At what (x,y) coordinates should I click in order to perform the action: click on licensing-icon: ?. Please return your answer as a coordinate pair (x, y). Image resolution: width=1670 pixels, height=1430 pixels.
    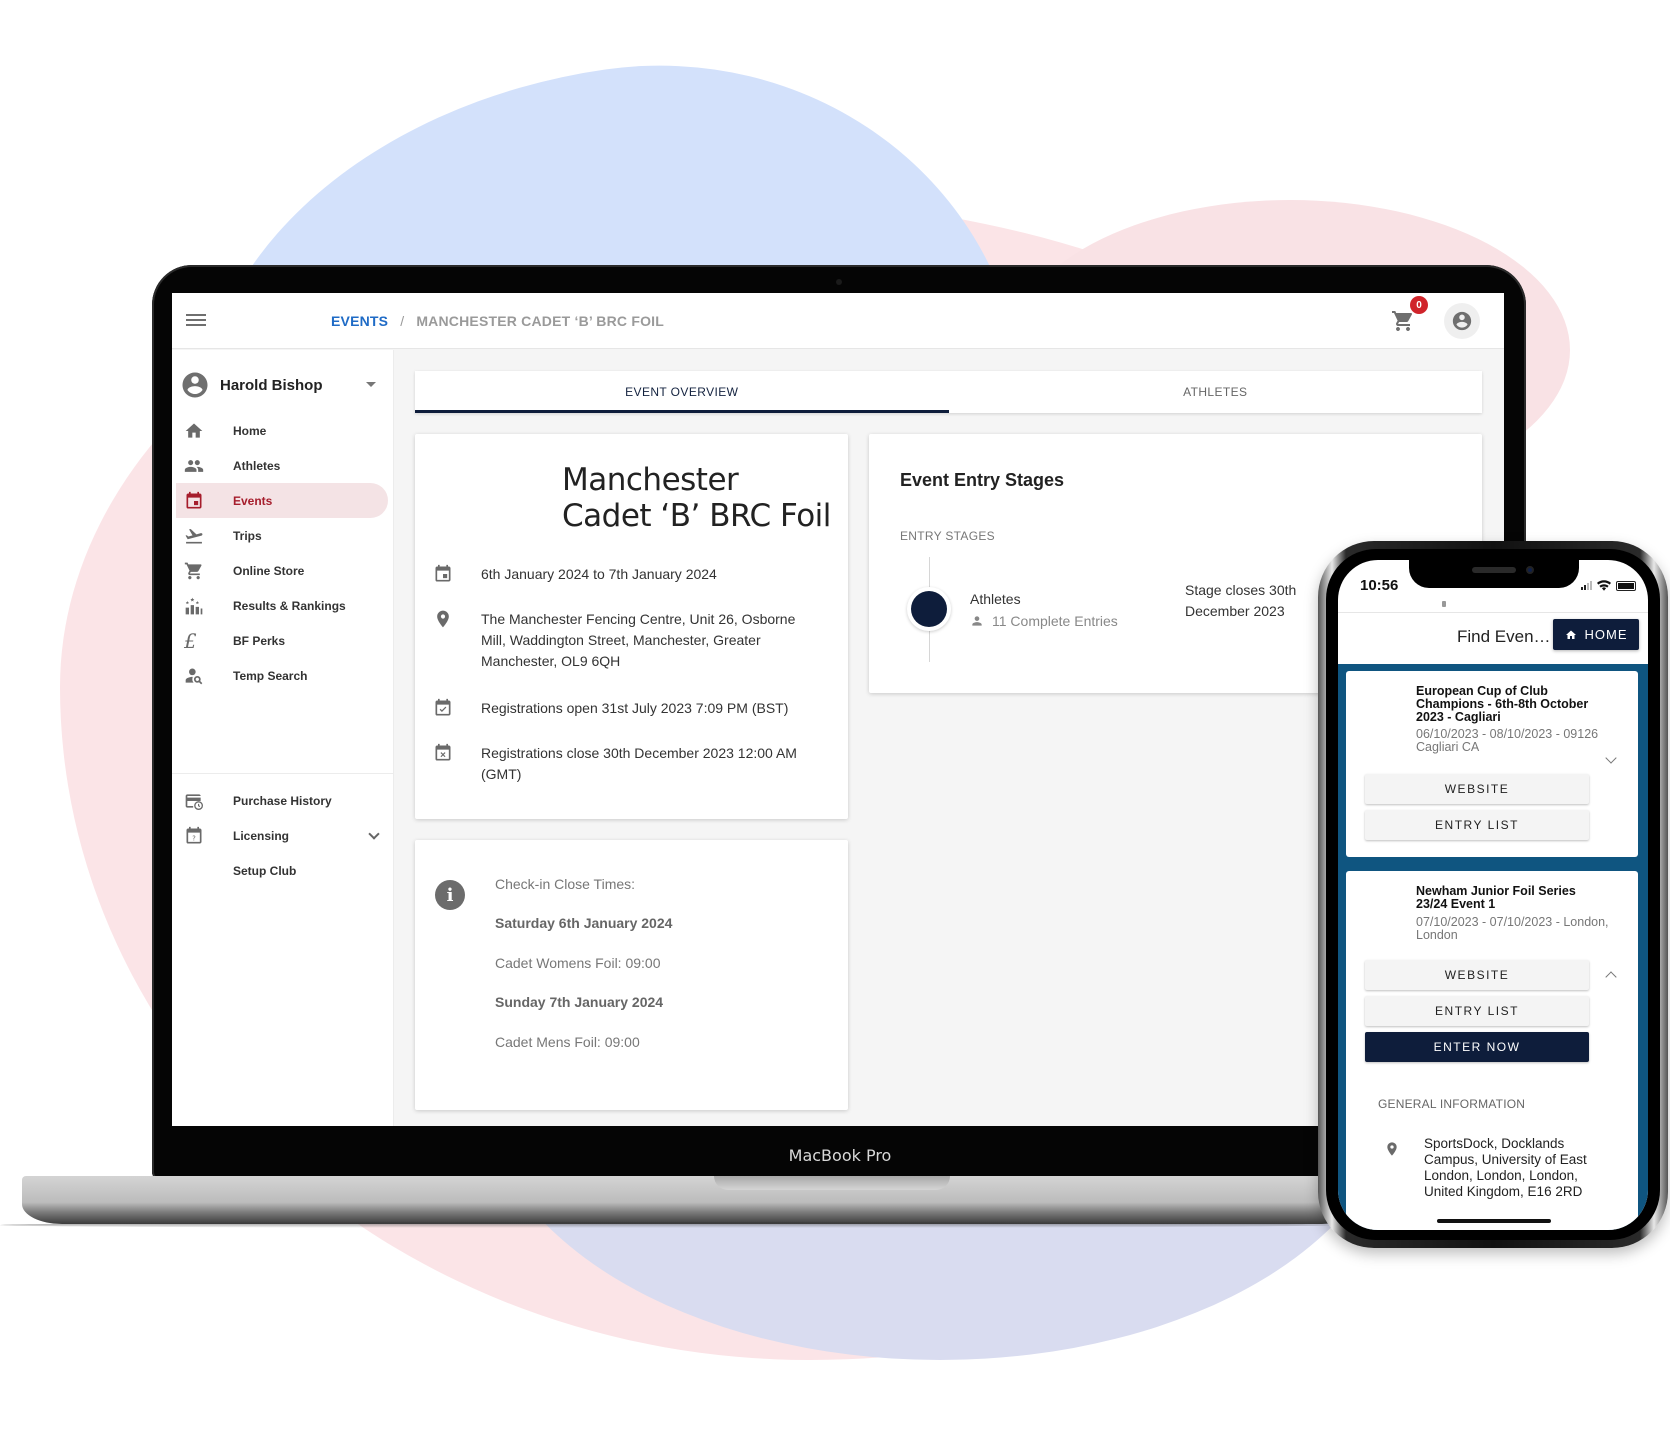
    Looking at the image, I should click on (194, 835).